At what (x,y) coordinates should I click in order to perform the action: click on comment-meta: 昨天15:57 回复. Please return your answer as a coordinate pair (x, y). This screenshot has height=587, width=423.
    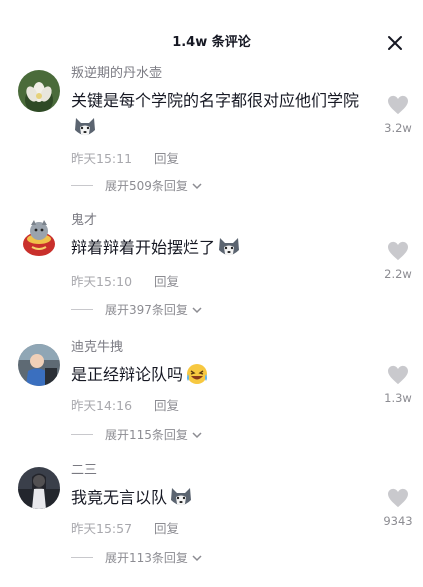
    Looking at the image, I should click on (125, 527).